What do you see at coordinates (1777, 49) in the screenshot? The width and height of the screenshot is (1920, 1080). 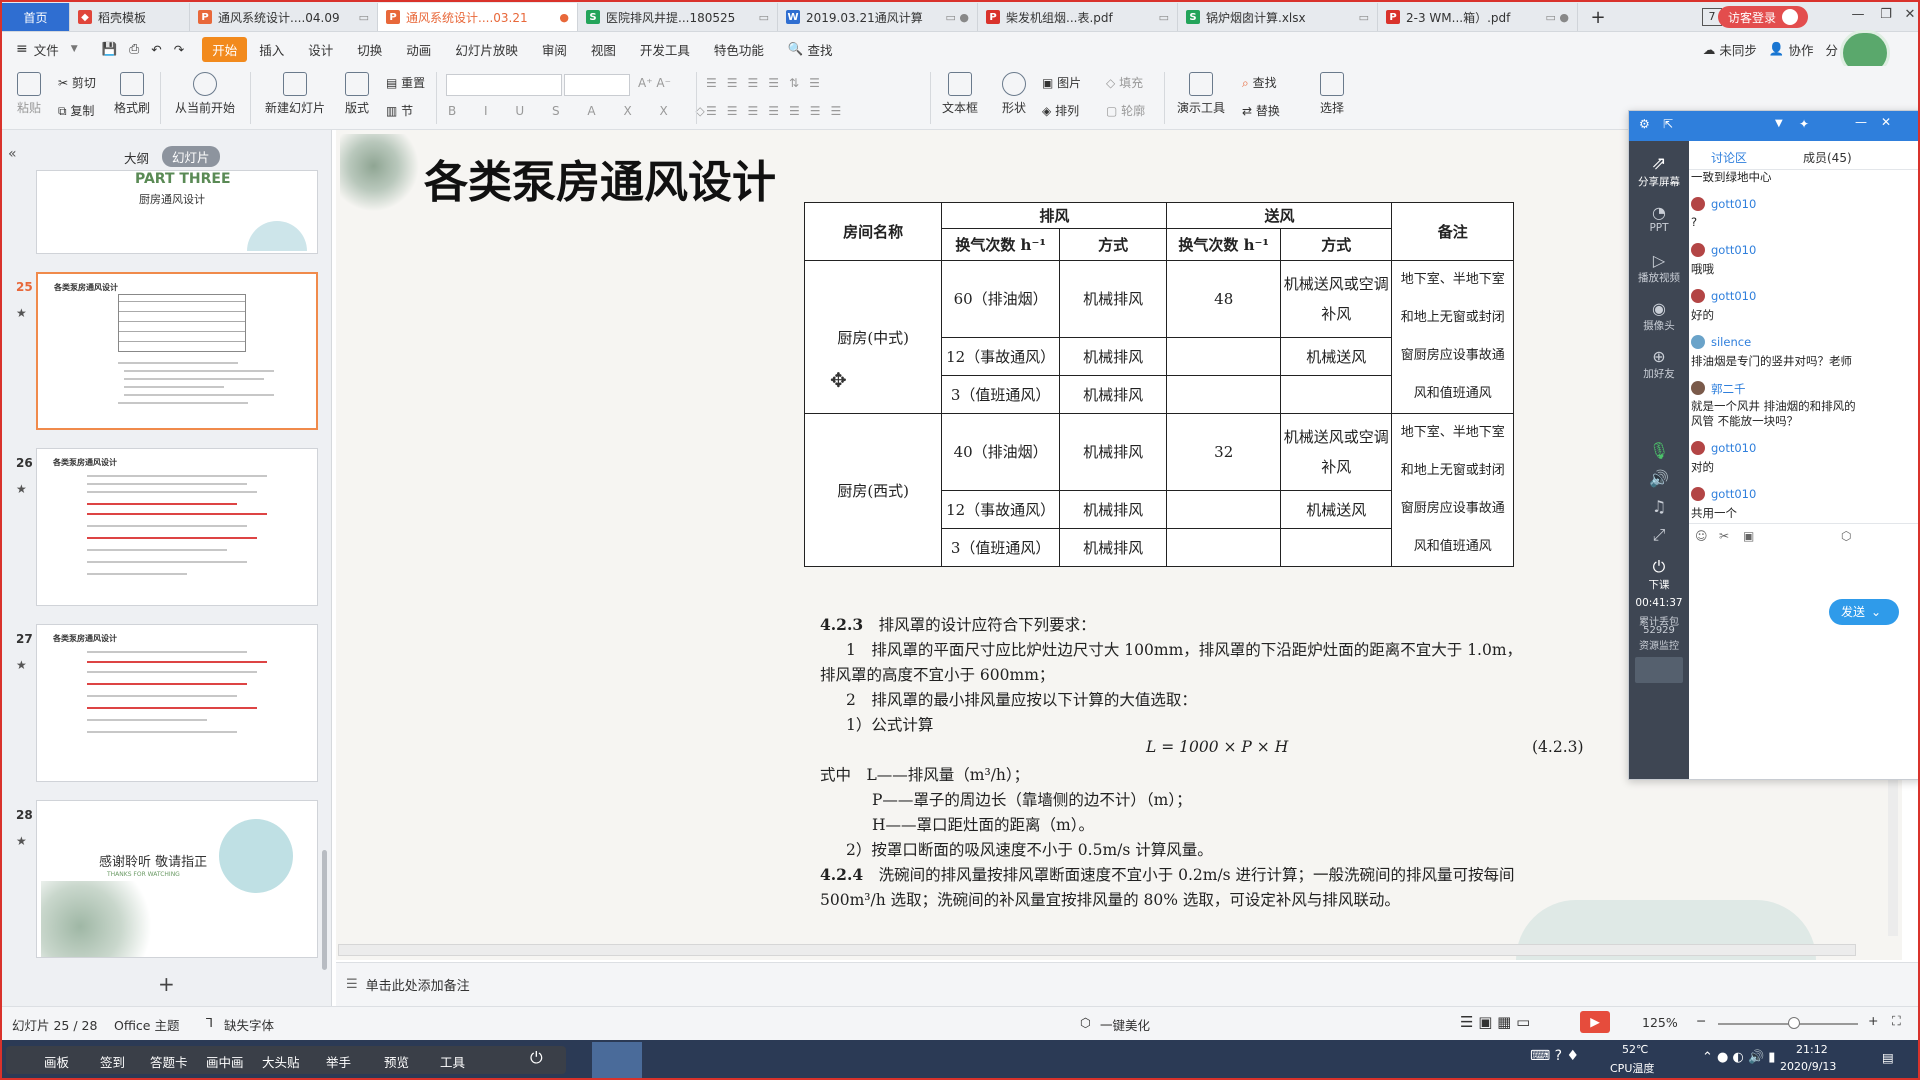 I see `collaborate-icon: 👤` at bounding box center [1777, 49].